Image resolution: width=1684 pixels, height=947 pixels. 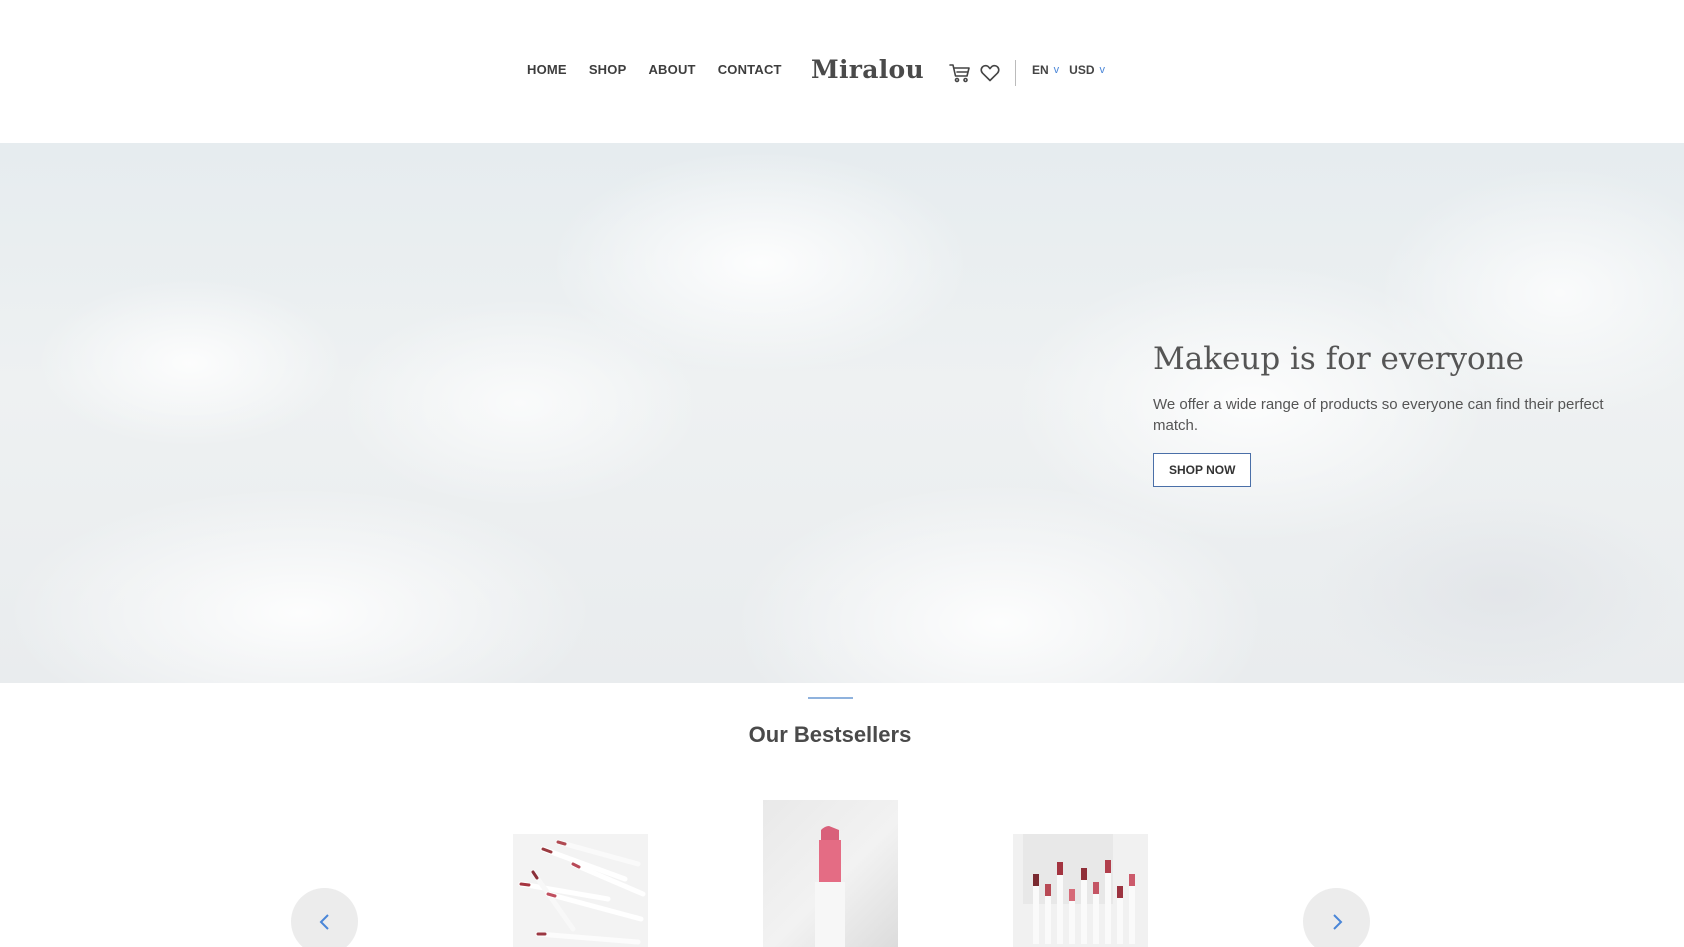 I want to click on language-value: EN, so click(x=1040, y=70).